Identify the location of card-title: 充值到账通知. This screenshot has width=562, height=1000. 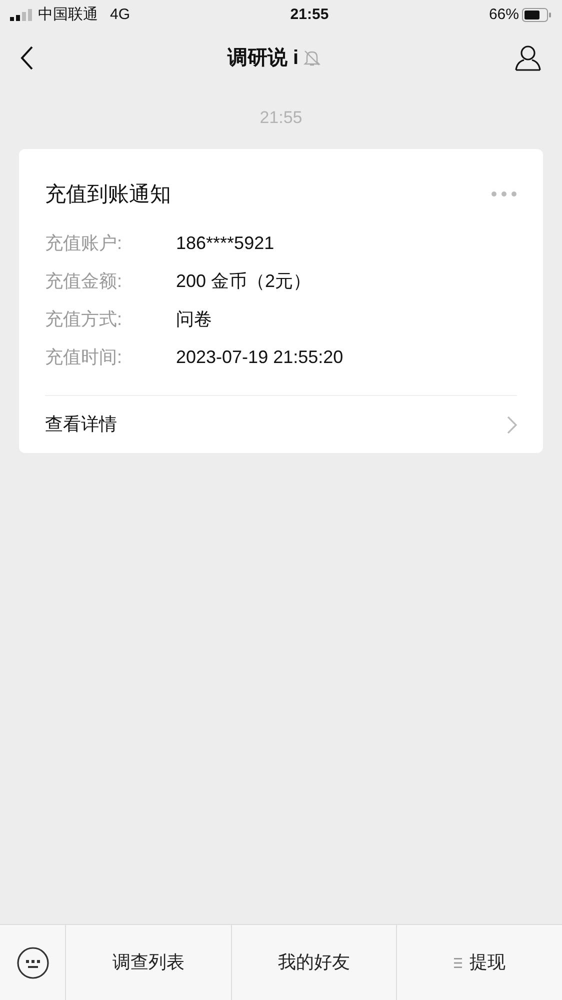
(108, 195).